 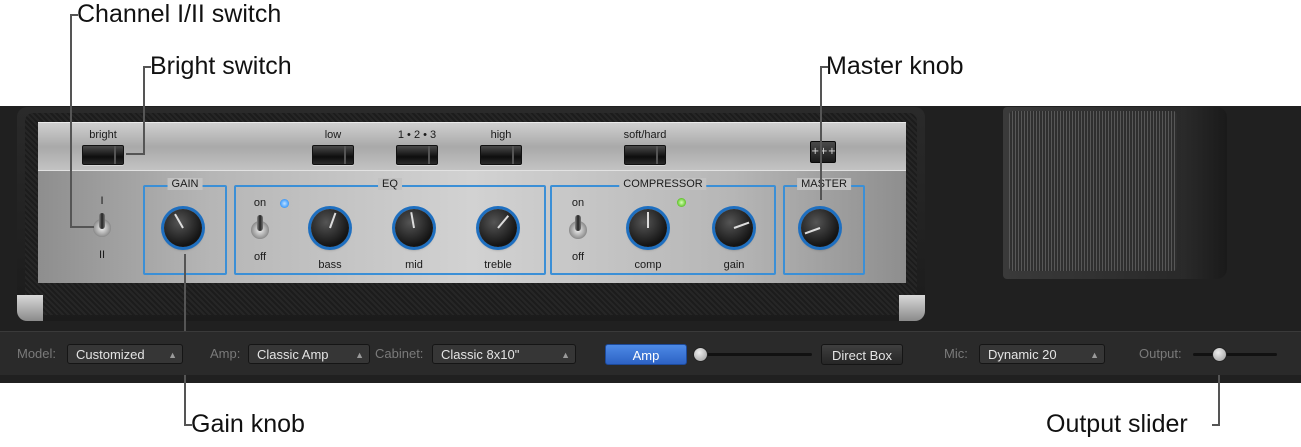 I want to click on leader-gain-knob-end, so click(x=188, y=425).